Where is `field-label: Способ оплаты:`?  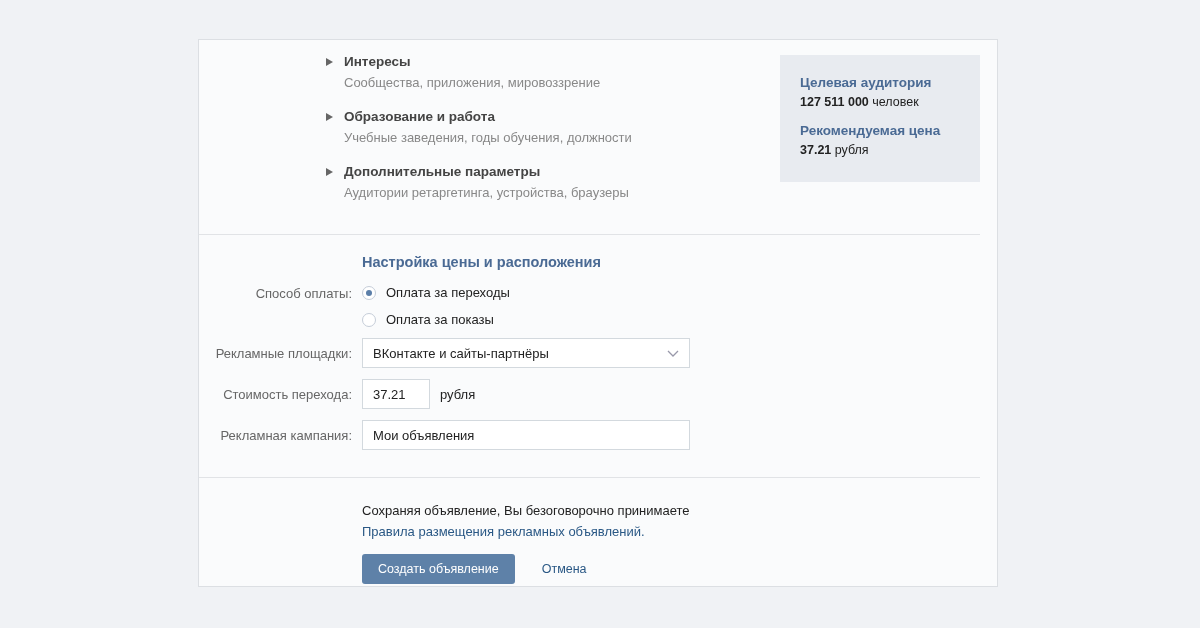 field-label: Способ оплаты: is located at coordinates (303, 293).